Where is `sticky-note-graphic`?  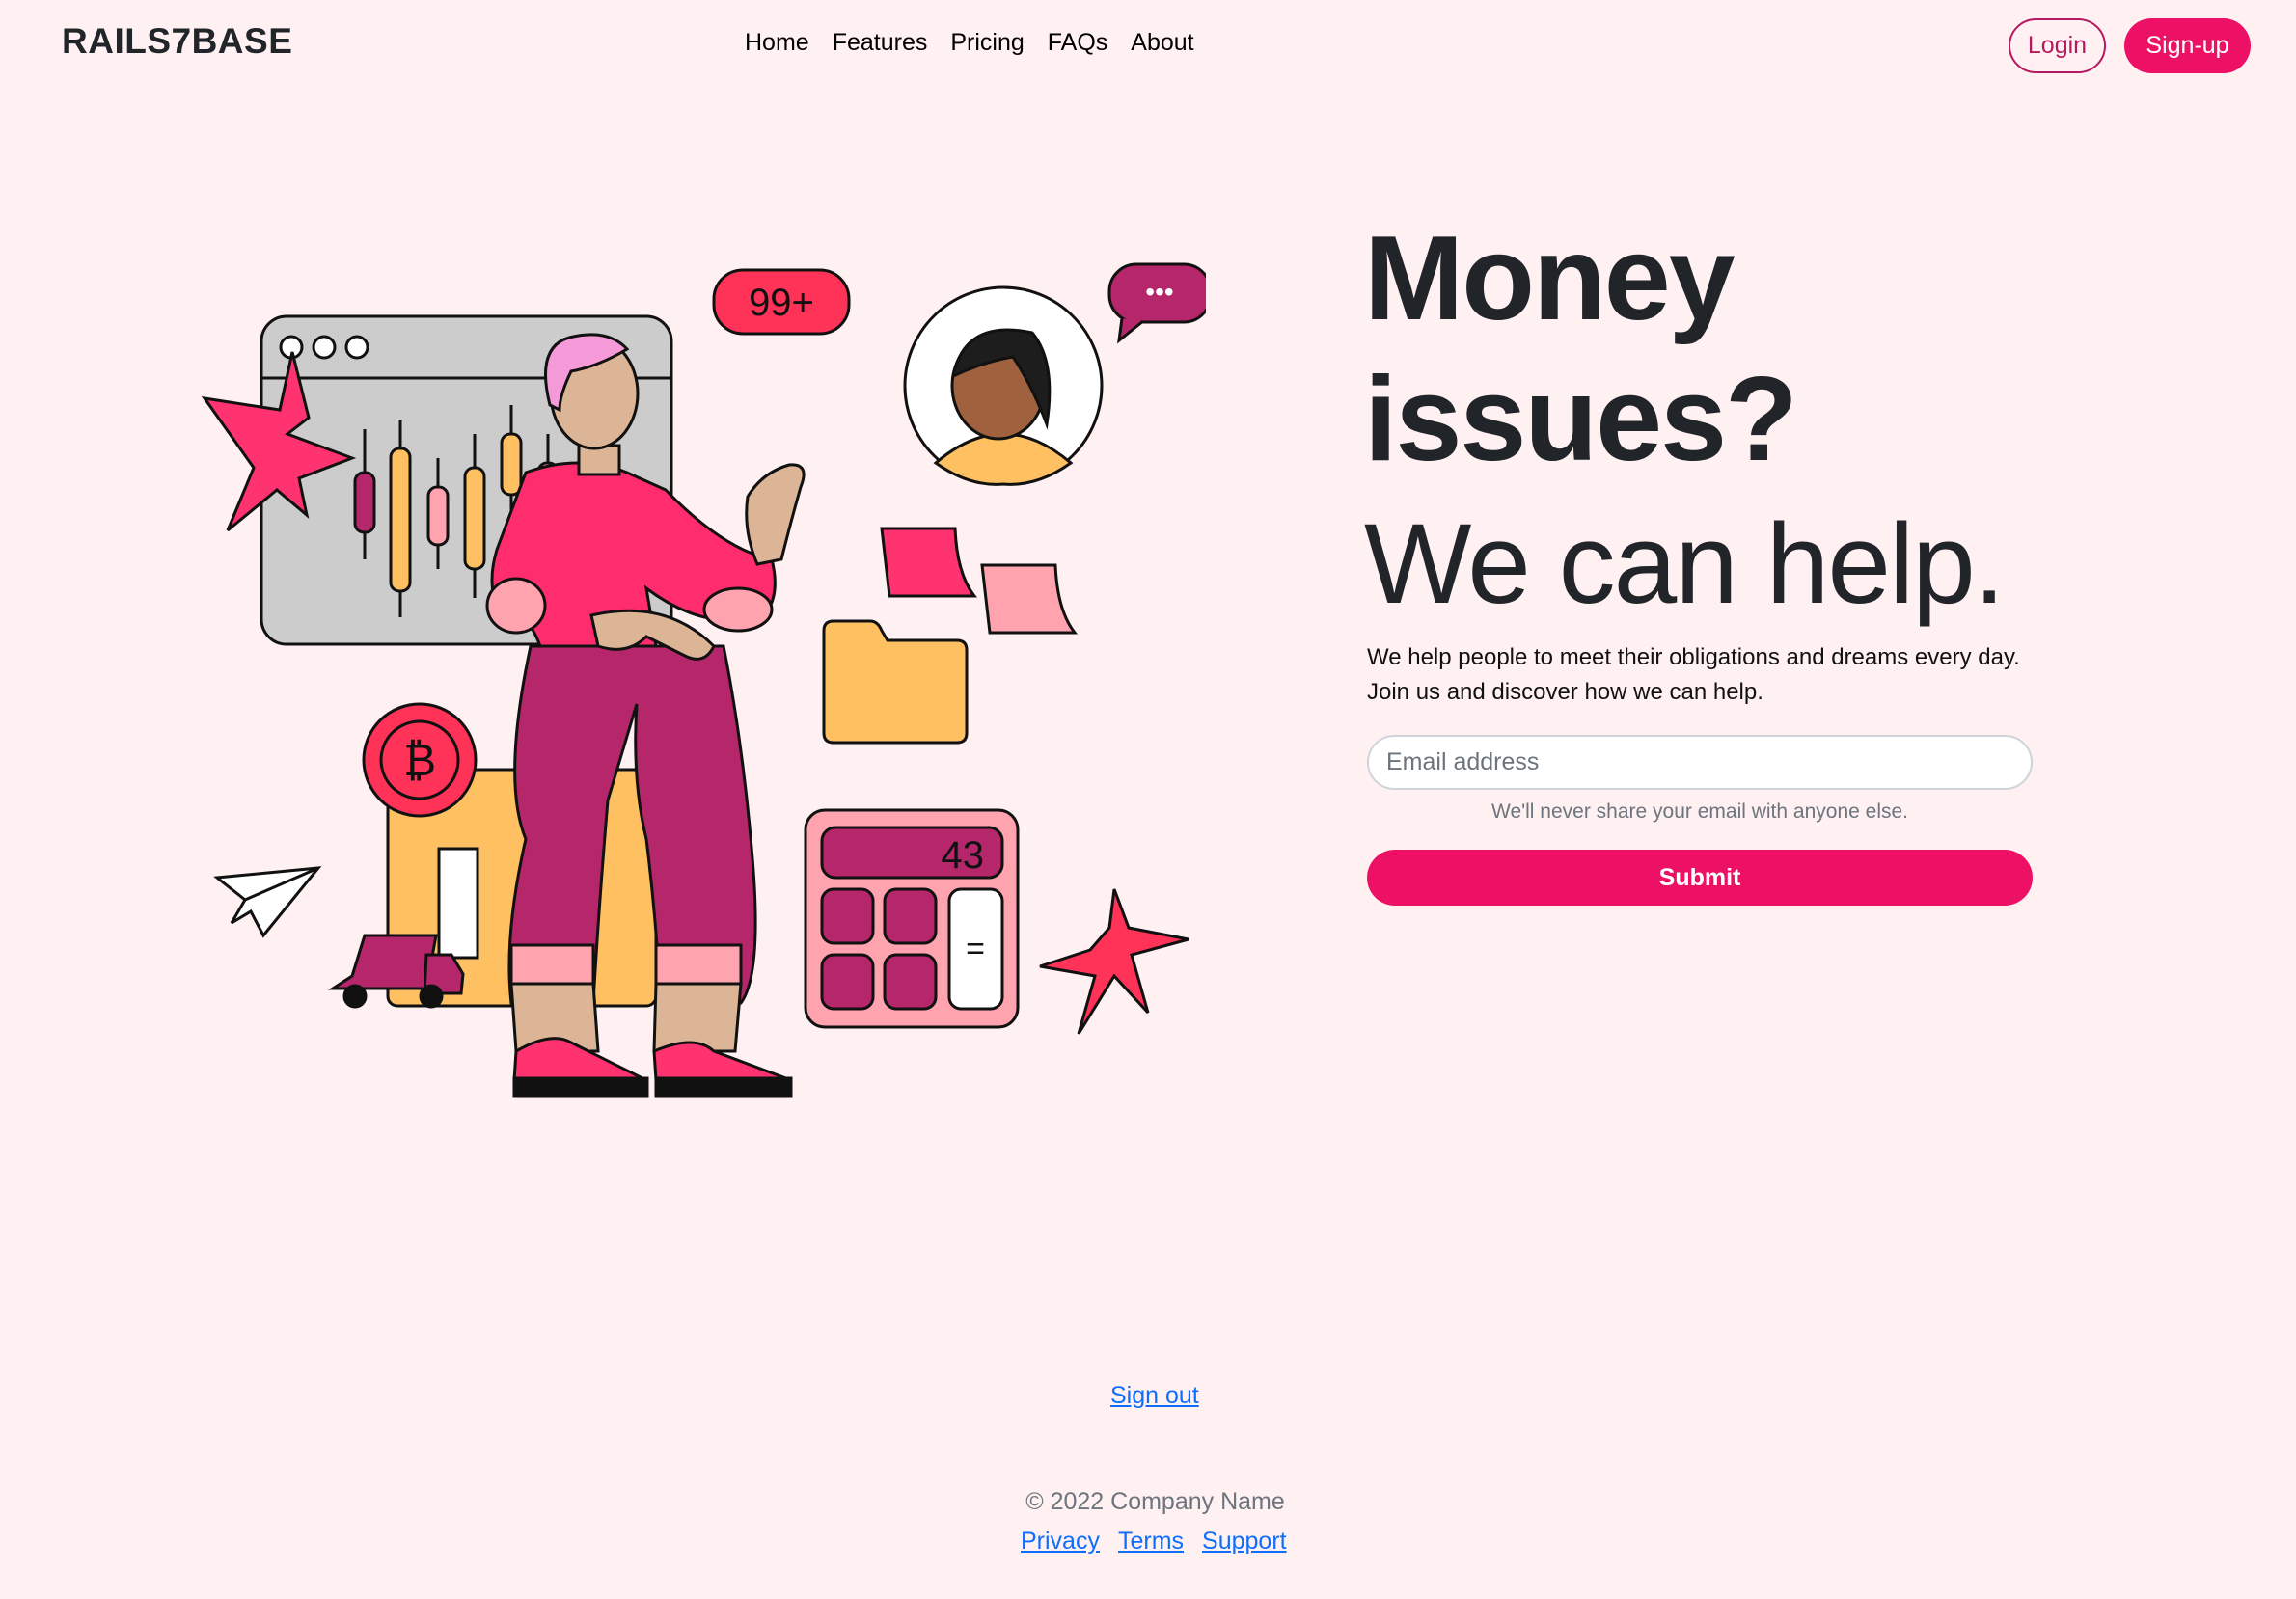 sticky-note-graphic is located at coordinates (929, 562).